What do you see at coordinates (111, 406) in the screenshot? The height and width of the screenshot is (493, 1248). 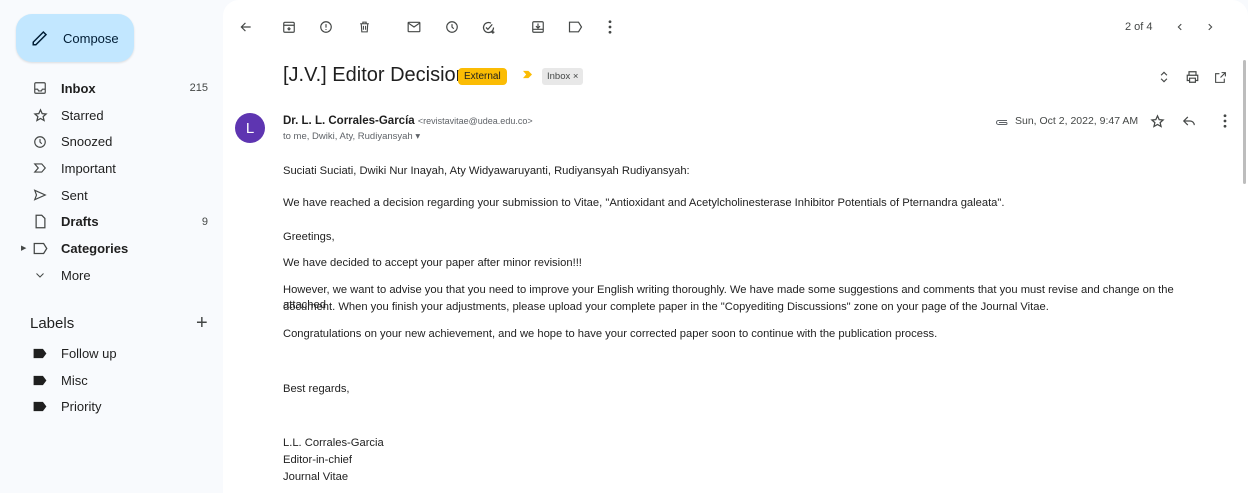 I see `label-item-priority: Priority` at bounding box center [111, 406].